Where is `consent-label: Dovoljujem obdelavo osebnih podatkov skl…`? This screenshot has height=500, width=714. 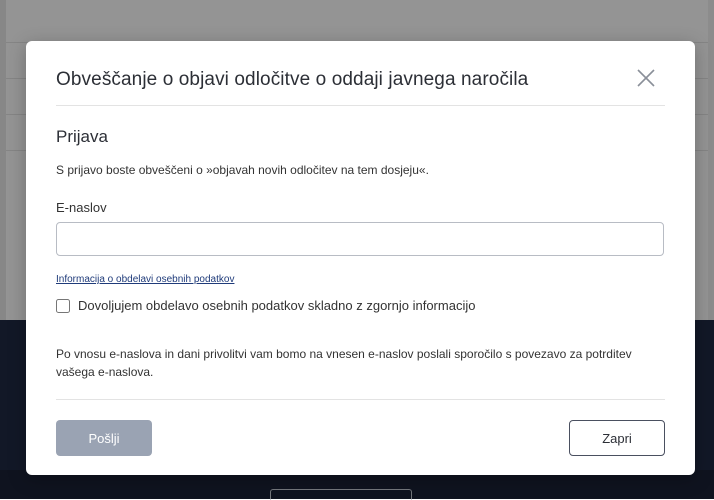 consent-label: Dovoljujem obdelavo osebnih podatkov skl… is located at coordinates (276, 305).